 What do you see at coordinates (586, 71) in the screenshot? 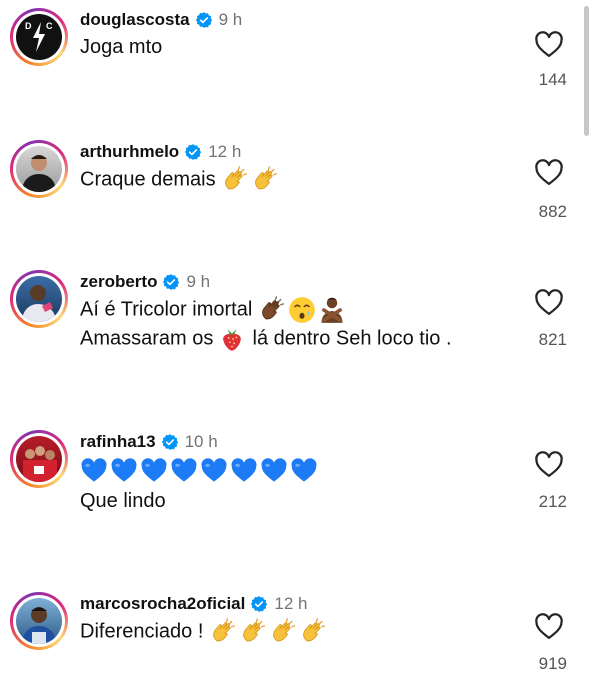
I see `scrollbar` at bounding box center [586, 71].